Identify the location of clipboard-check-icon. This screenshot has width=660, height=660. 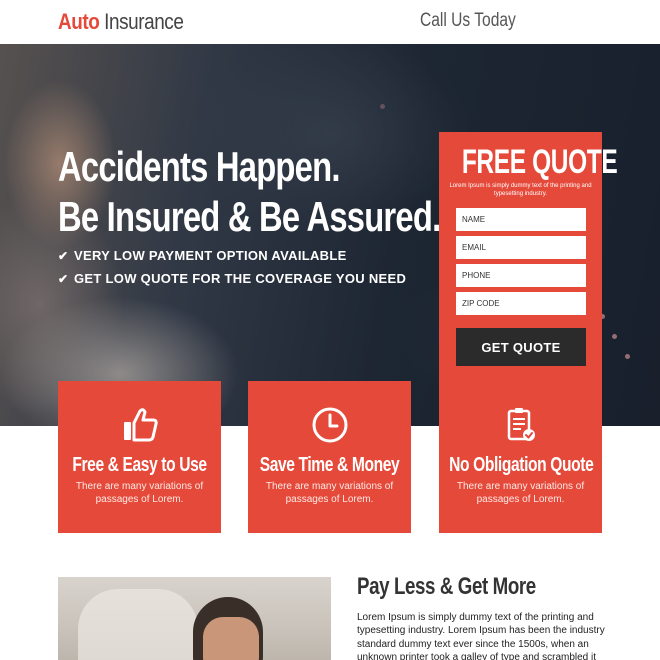
(520, 425).